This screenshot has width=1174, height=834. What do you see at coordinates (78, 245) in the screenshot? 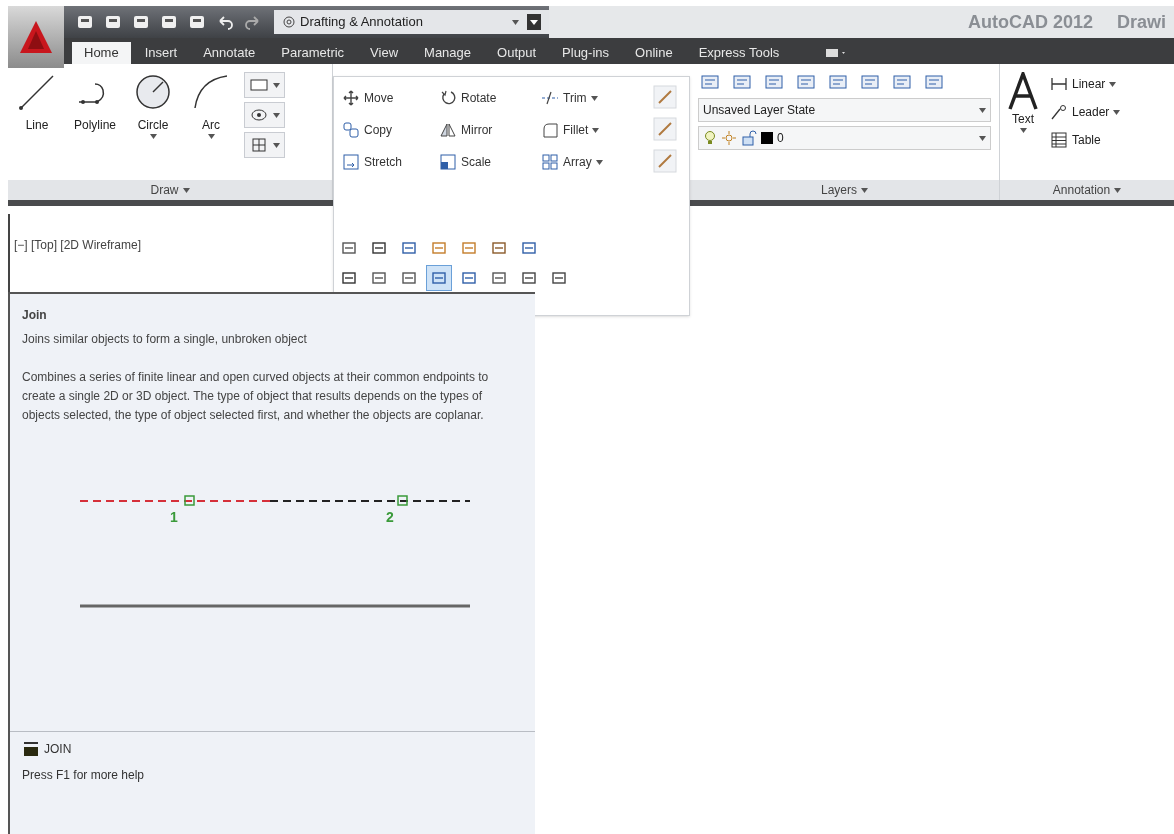
I see `viewport-label: [−] [Top] [2D Wireframe]` at bounding box center [78, 245].